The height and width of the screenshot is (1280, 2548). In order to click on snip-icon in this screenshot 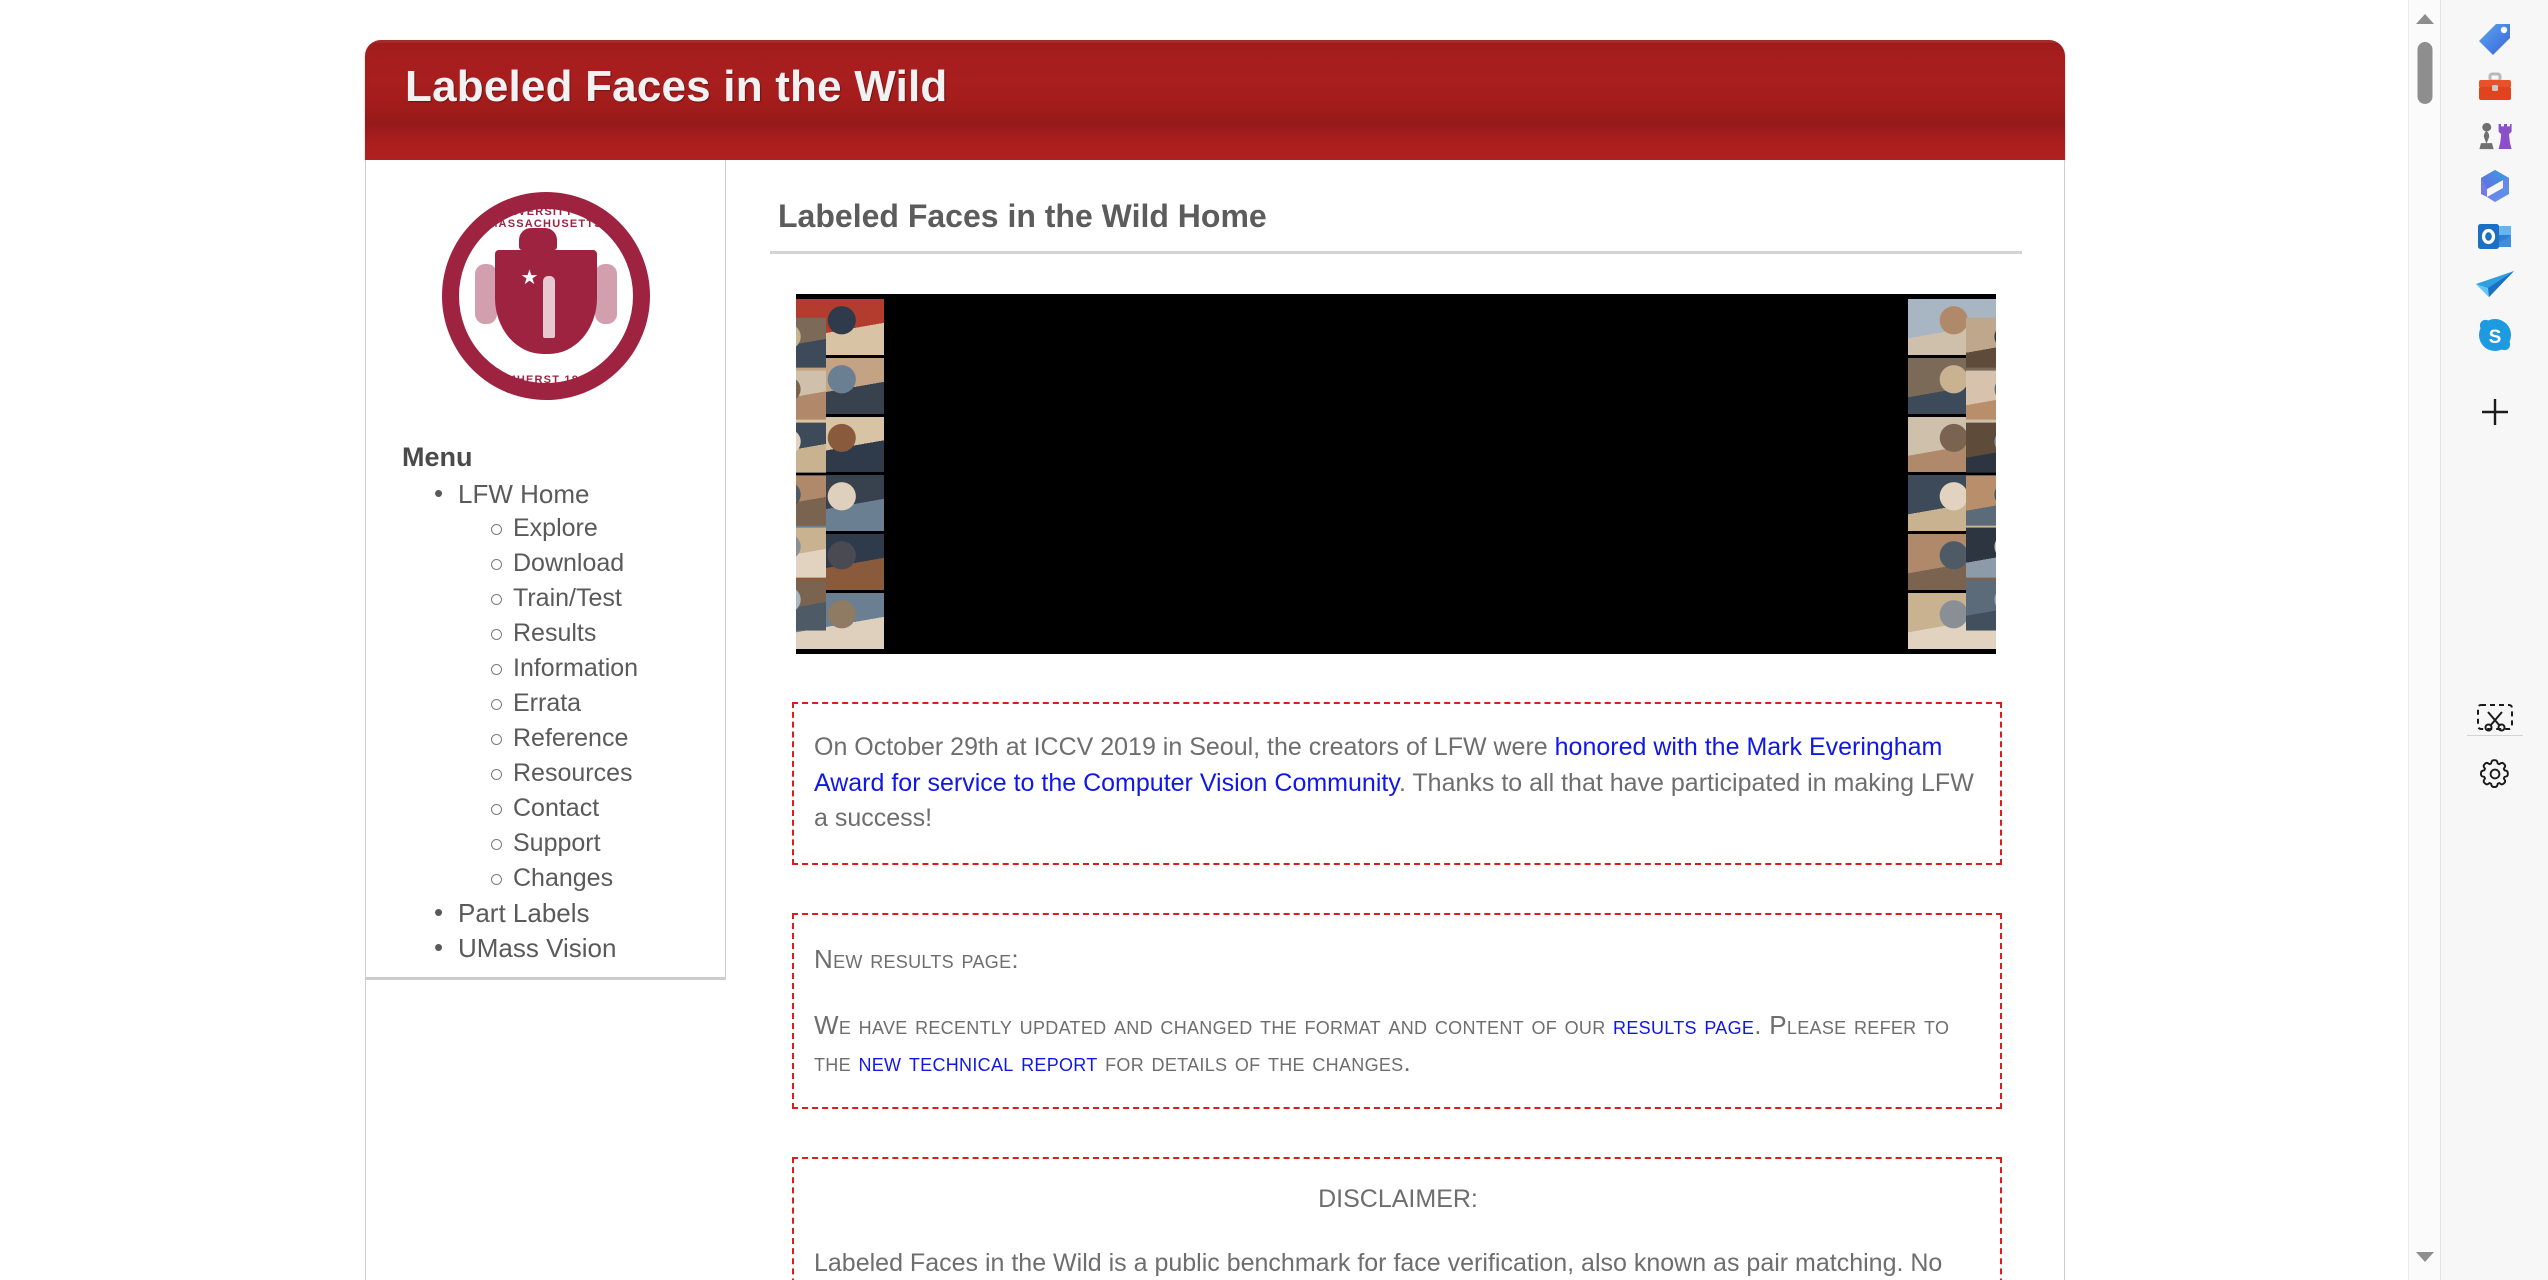, I will do `click(2495, 719)`.